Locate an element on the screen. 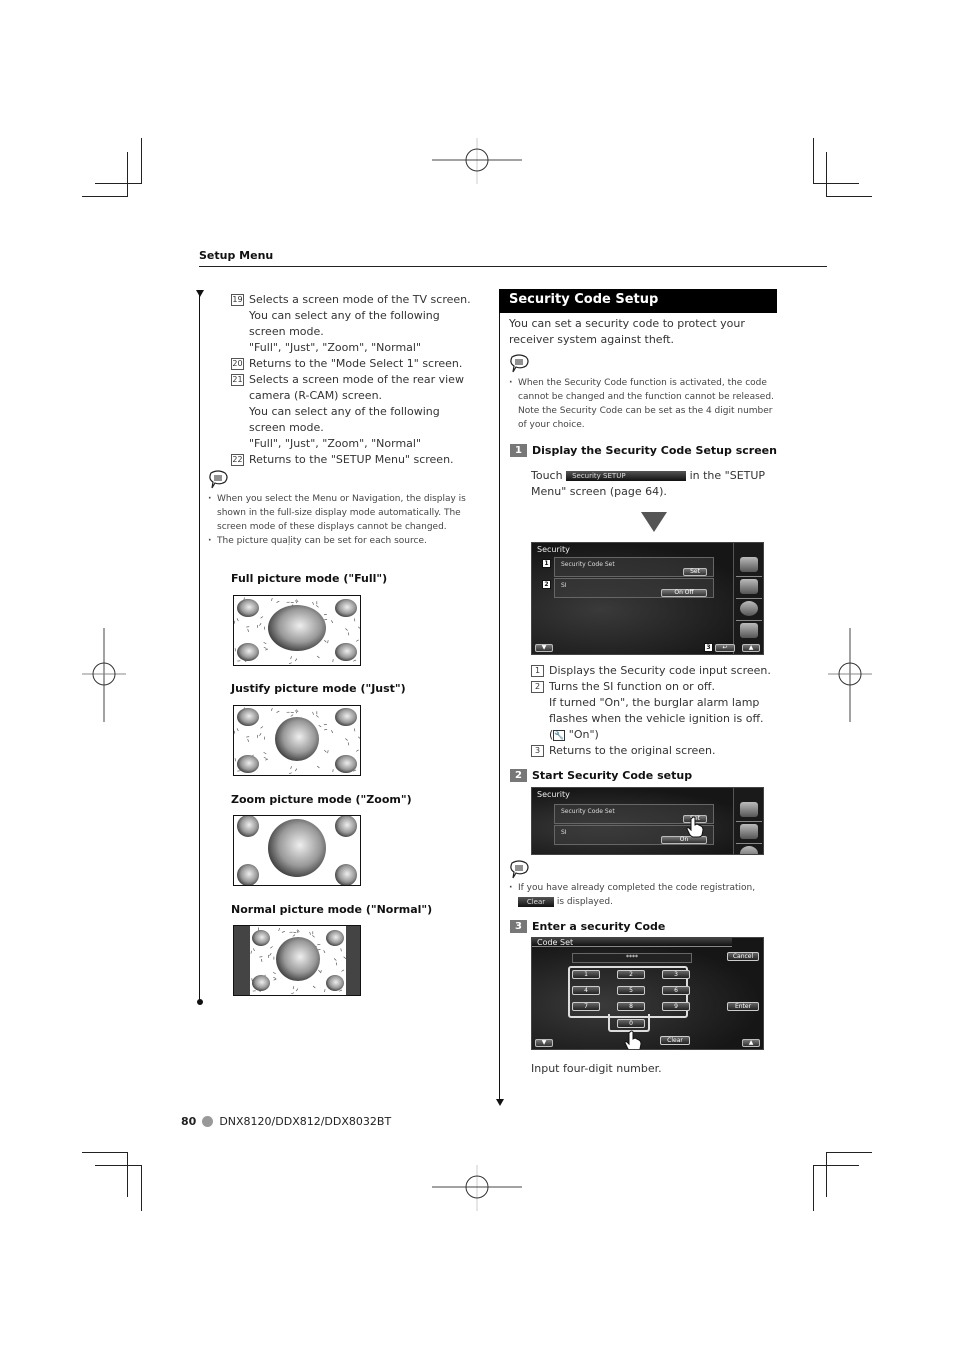 The height and width of the screenshot is (1350, 954). registration-mark-right is located at coordinates (850, 675).